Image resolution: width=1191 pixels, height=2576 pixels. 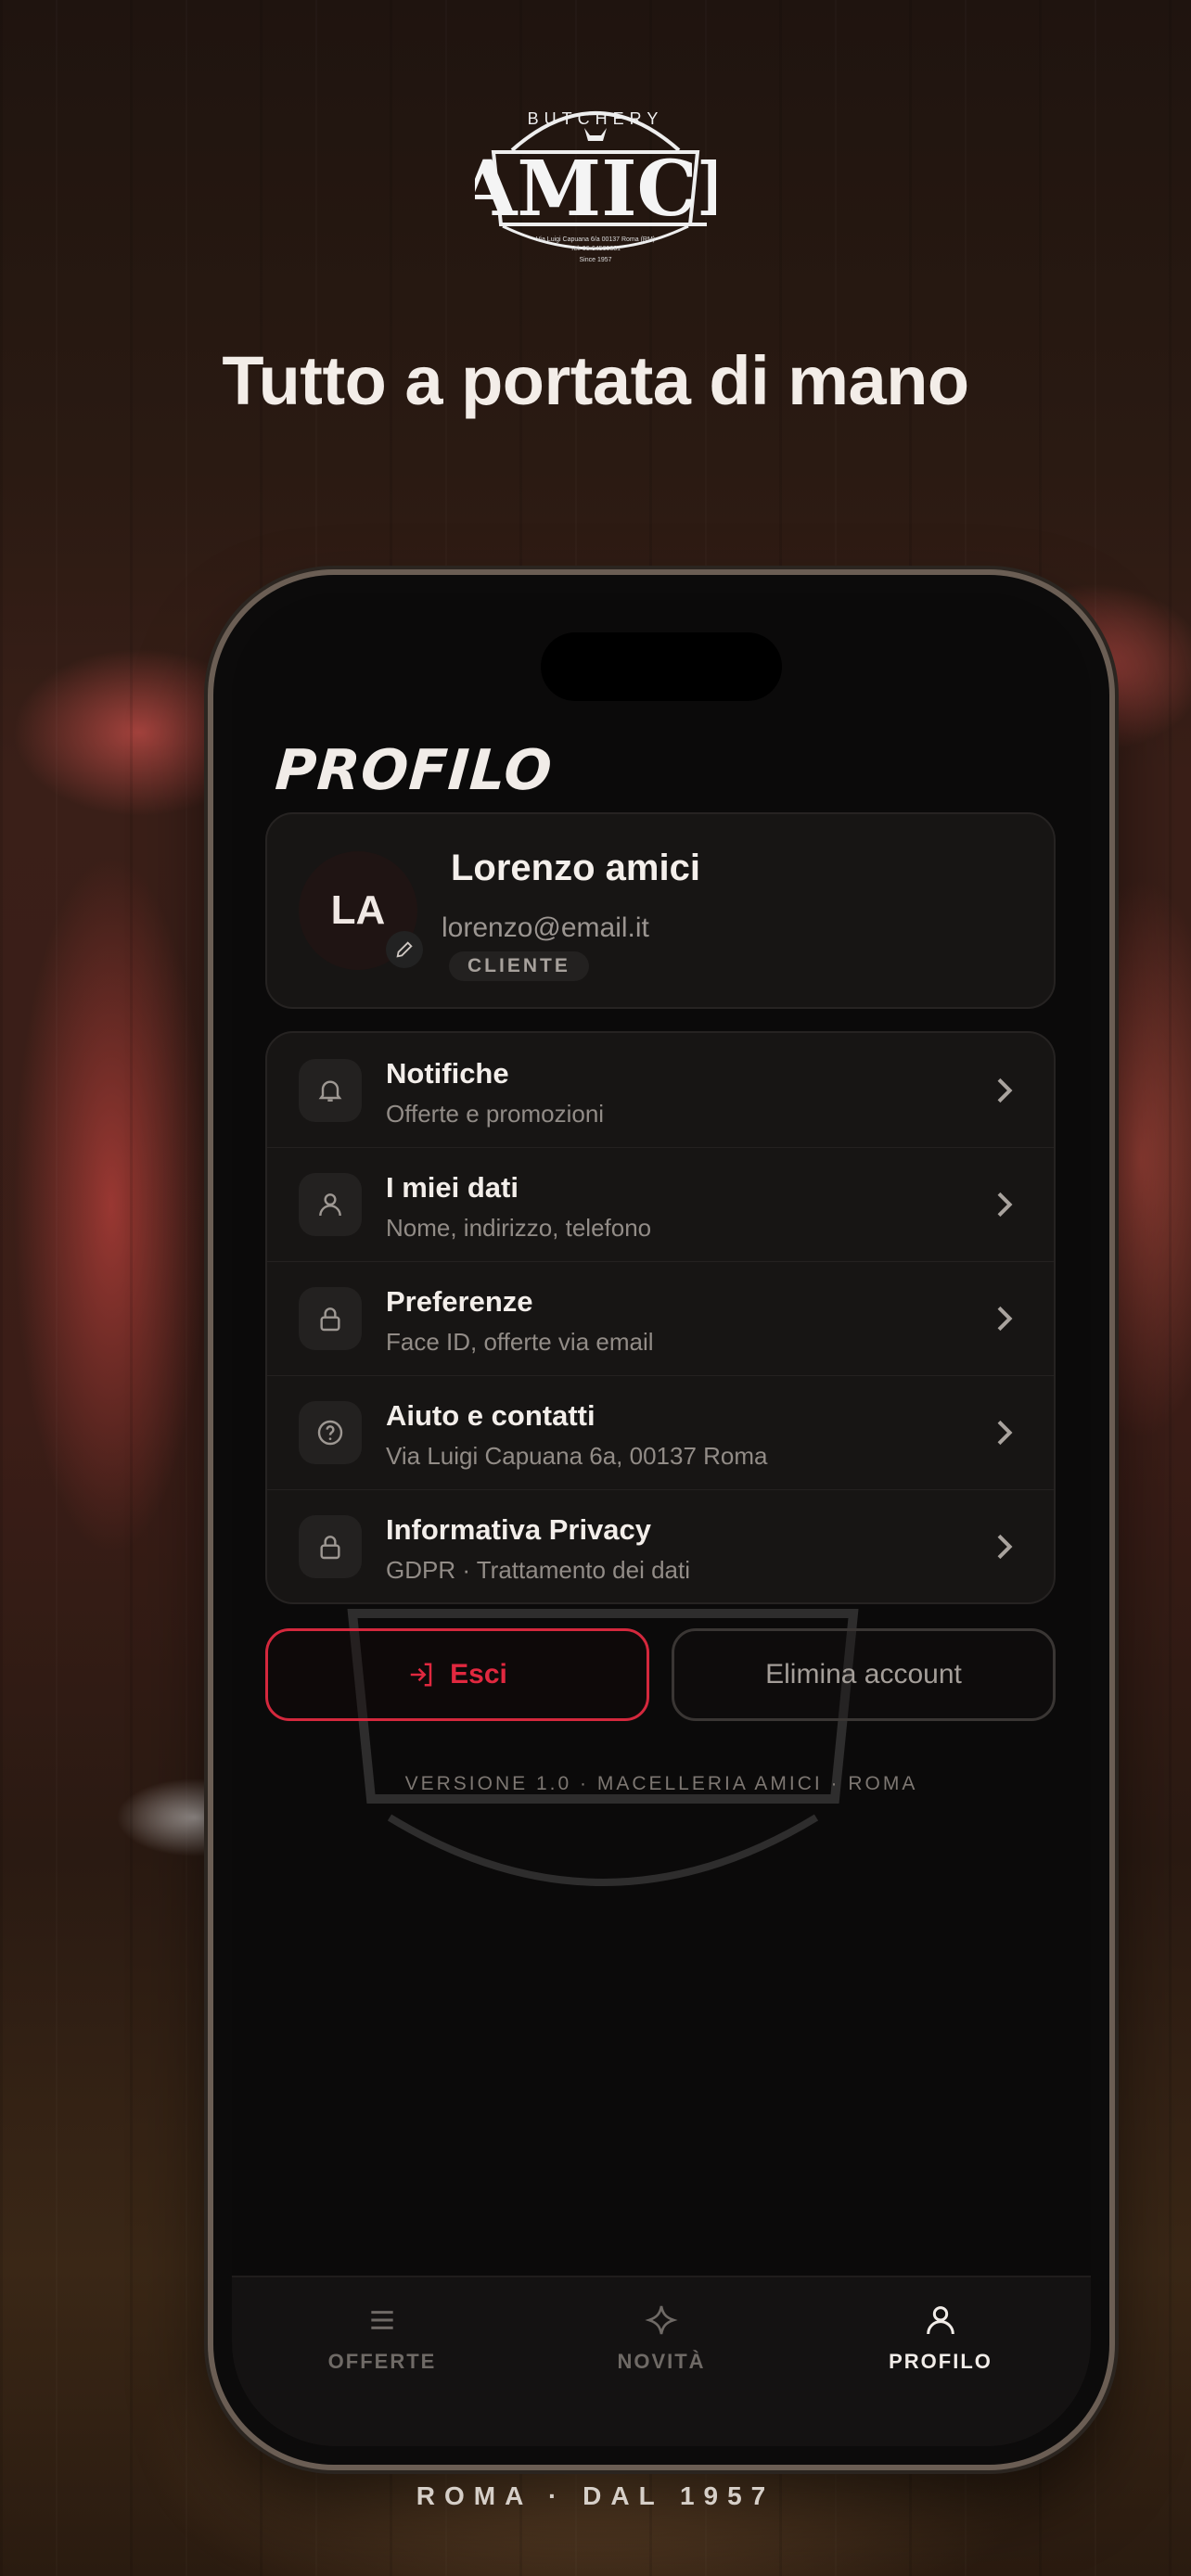 What do you see at coordinates (545, 927) in the screenshot?
I see `profile-email: lorenzo@email.it` at bounding box center [545, 927].